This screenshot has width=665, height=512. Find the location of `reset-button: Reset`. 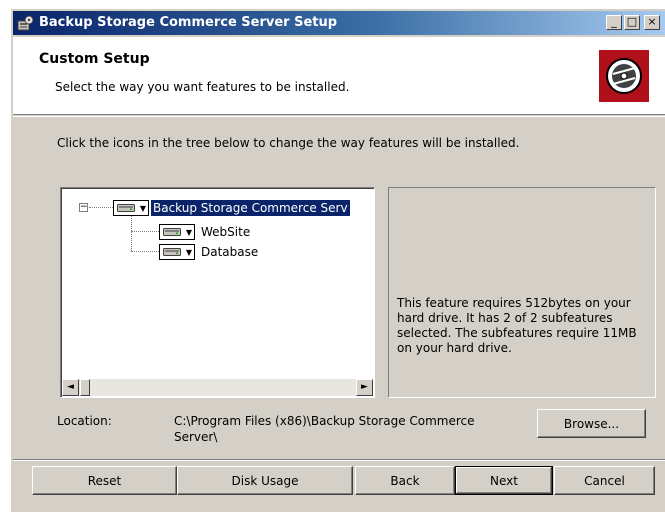

reset-button: Reset is located at coordinates (104, 480).